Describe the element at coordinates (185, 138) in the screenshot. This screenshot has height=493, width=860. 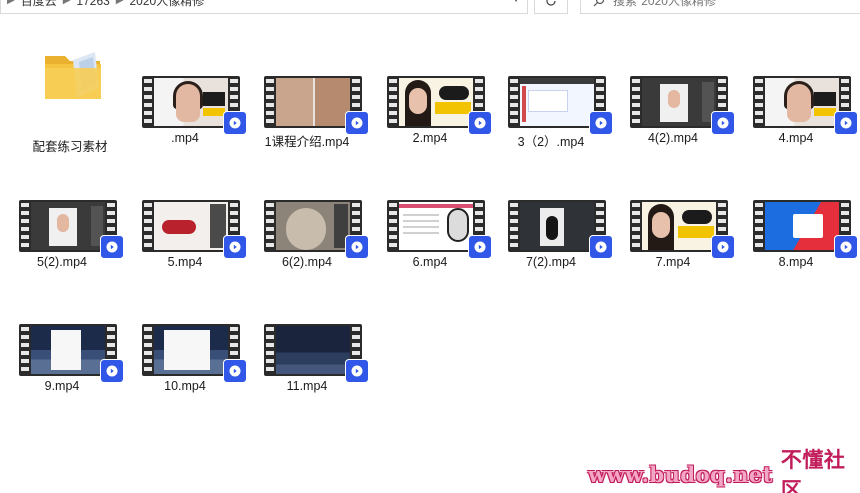
I see `file-name: .mp4` at that location.